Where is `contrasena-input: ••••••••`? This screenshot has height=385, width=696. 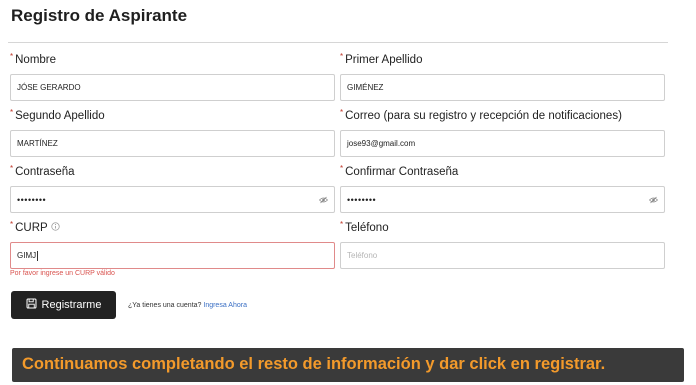
contrasena-input: •••••••• is located at coordinates (172, 199).